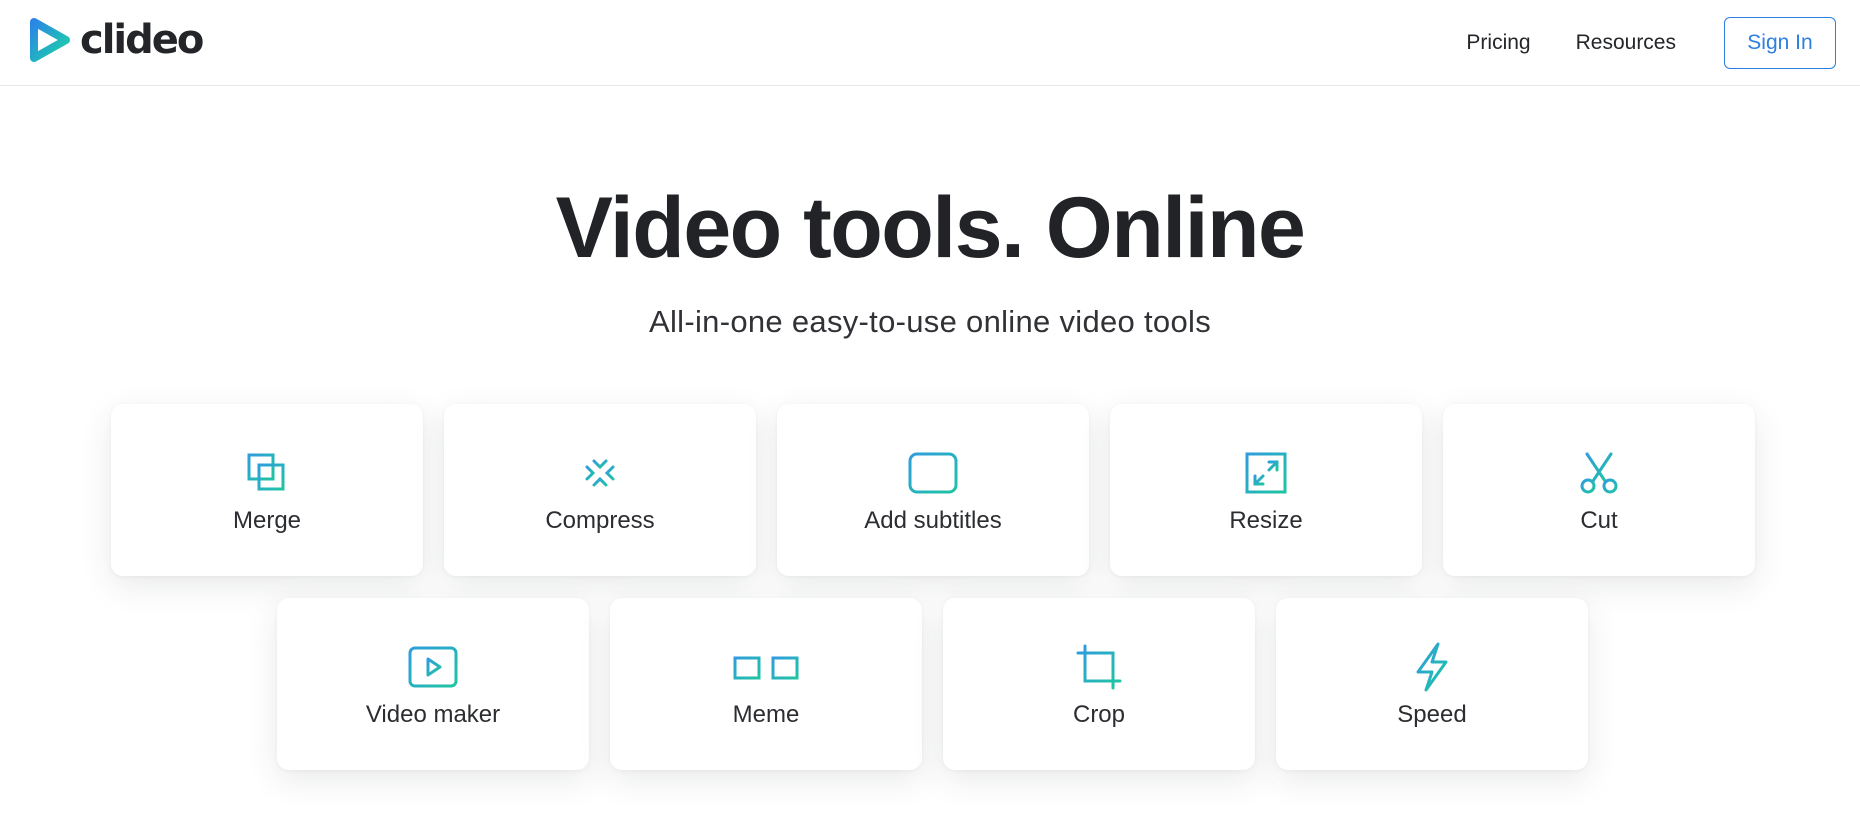 The image size is (1860, 815). Describe the element at coordinates (930, 43) in the screenshot. I see `top-navbar: clideo Pricing Resources Sign In` at that location.